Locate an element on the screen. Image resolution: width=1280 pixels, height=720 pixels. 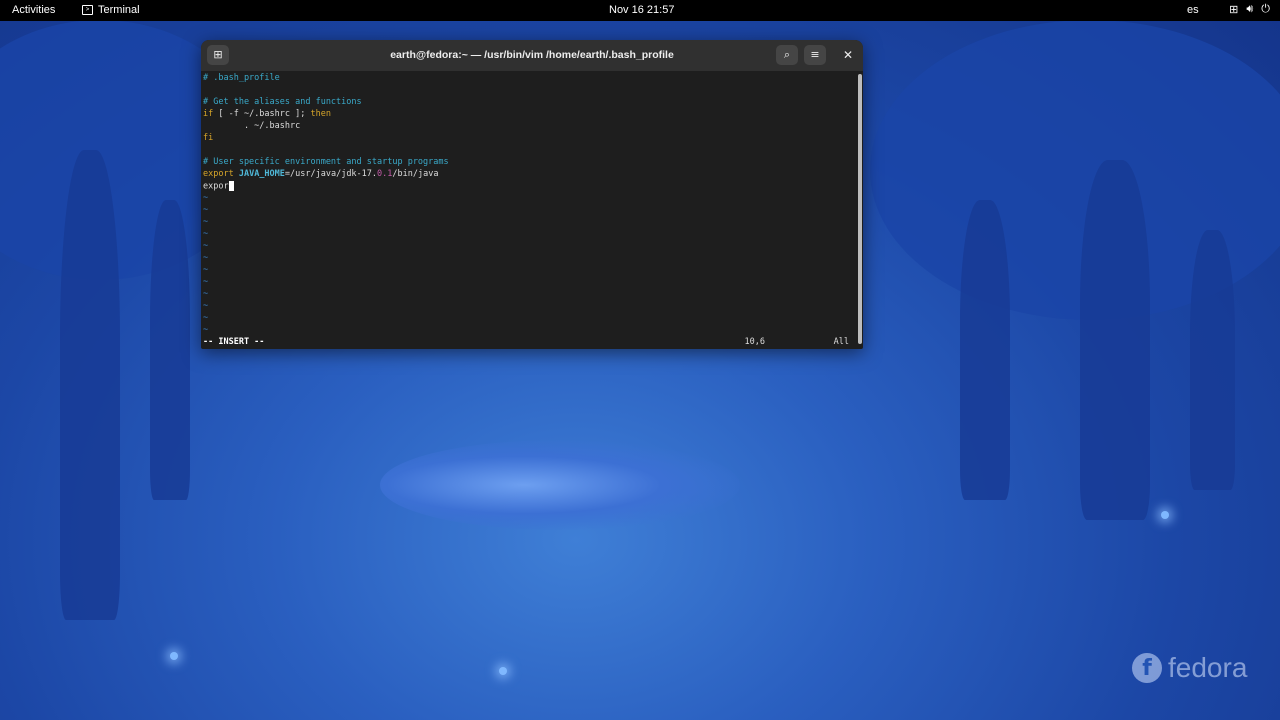
code-line-current: expor is located at coordinates (218, 186).